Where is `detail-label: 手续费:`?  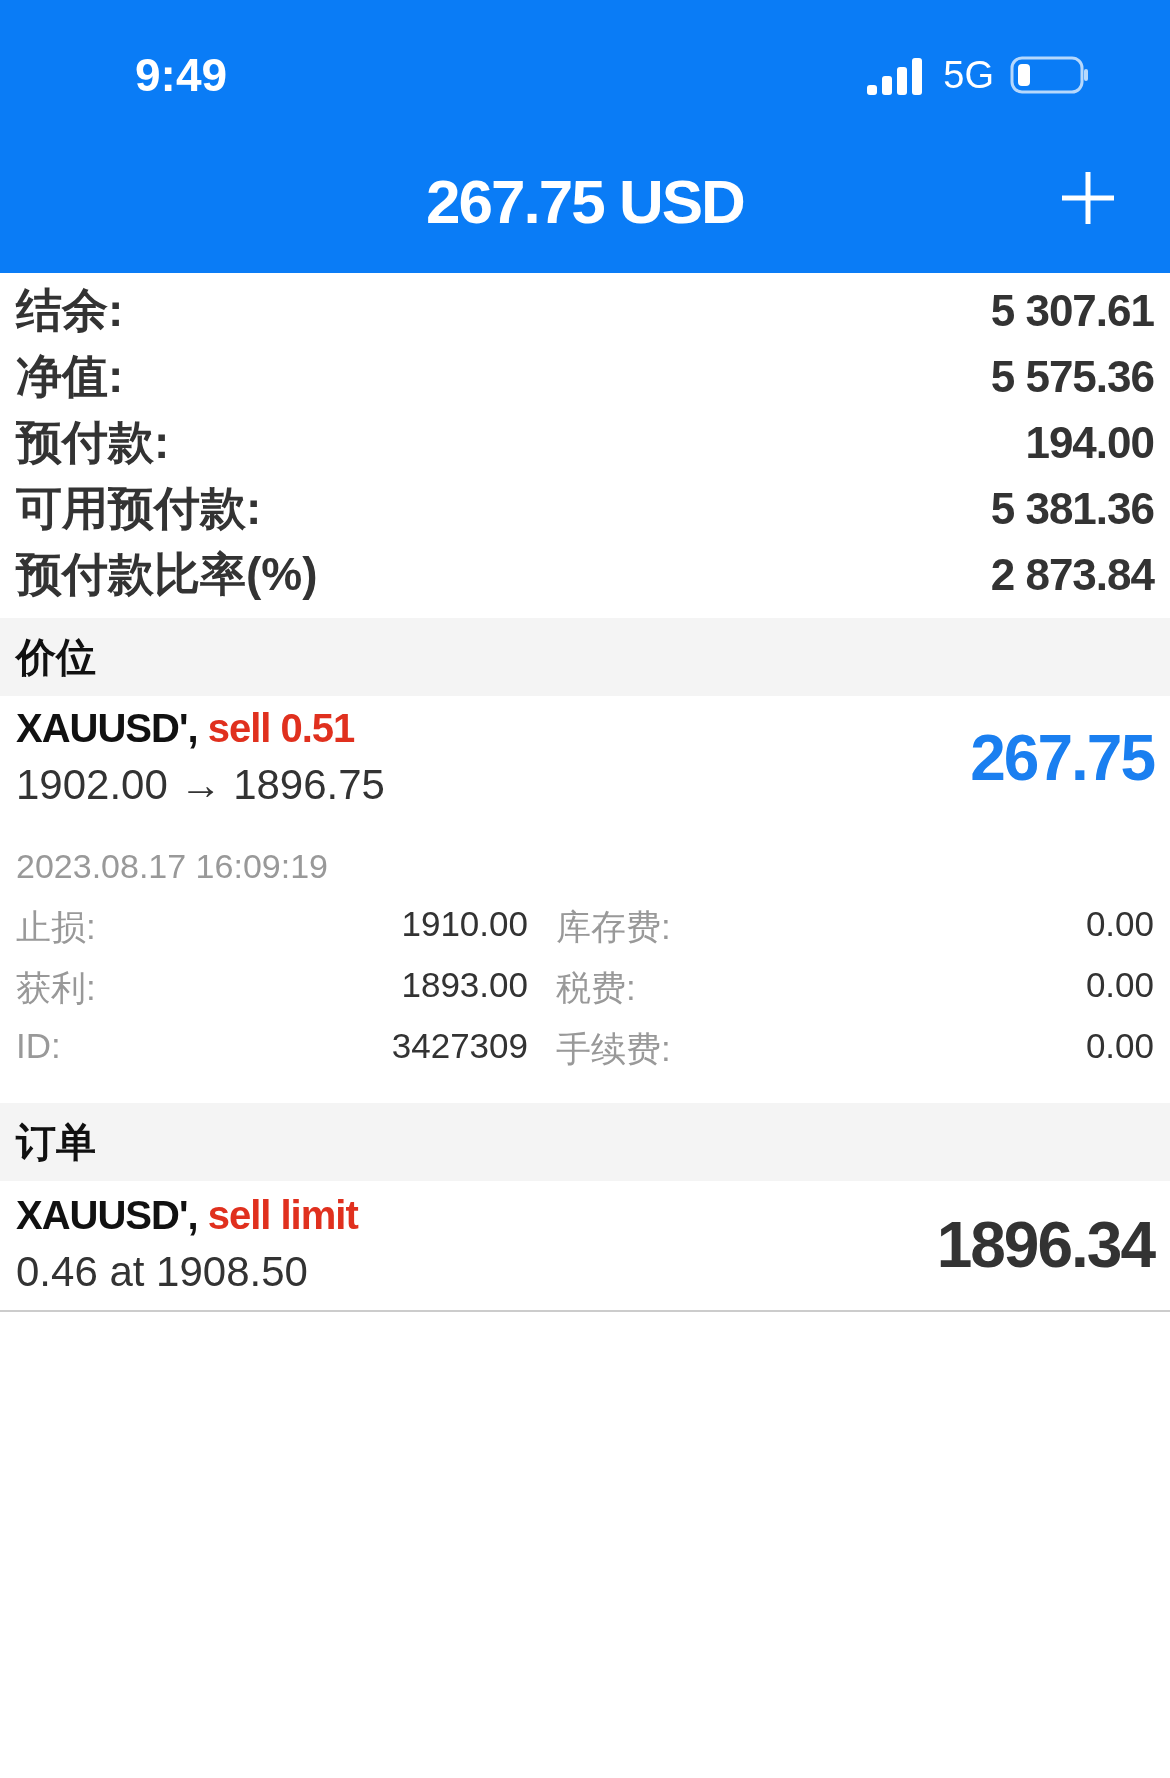 detail-label: 手续费: is located at coordinates (613, 1049).